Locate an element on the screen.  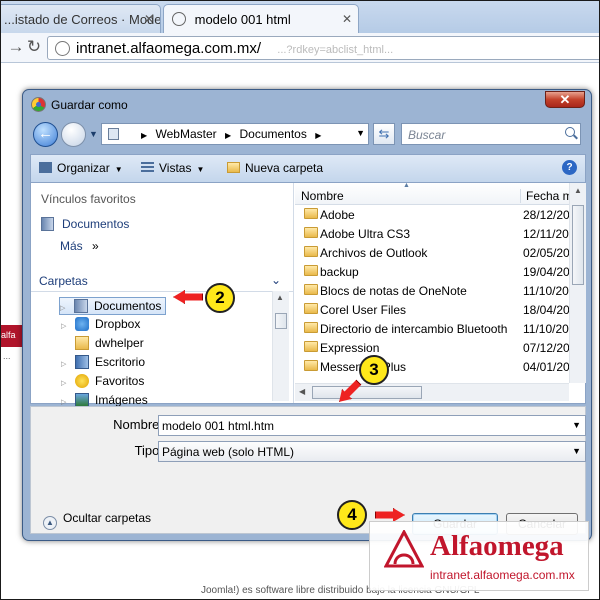
nav-scrollbar: ▲ is located at coordinates (280, 346).